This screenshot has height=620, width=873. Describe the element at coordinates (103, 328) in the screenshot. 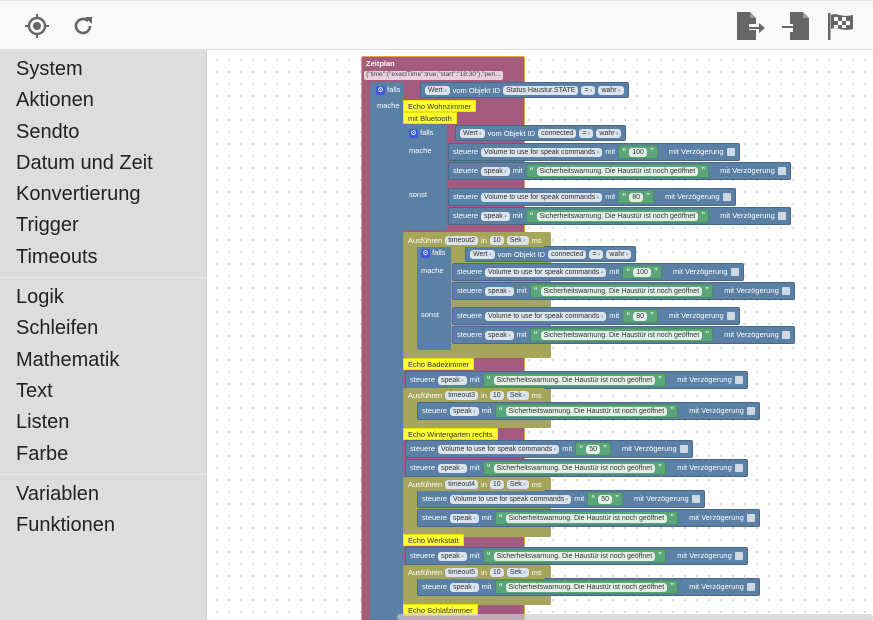

I see `category-schleifen: Schleifen` at that location.